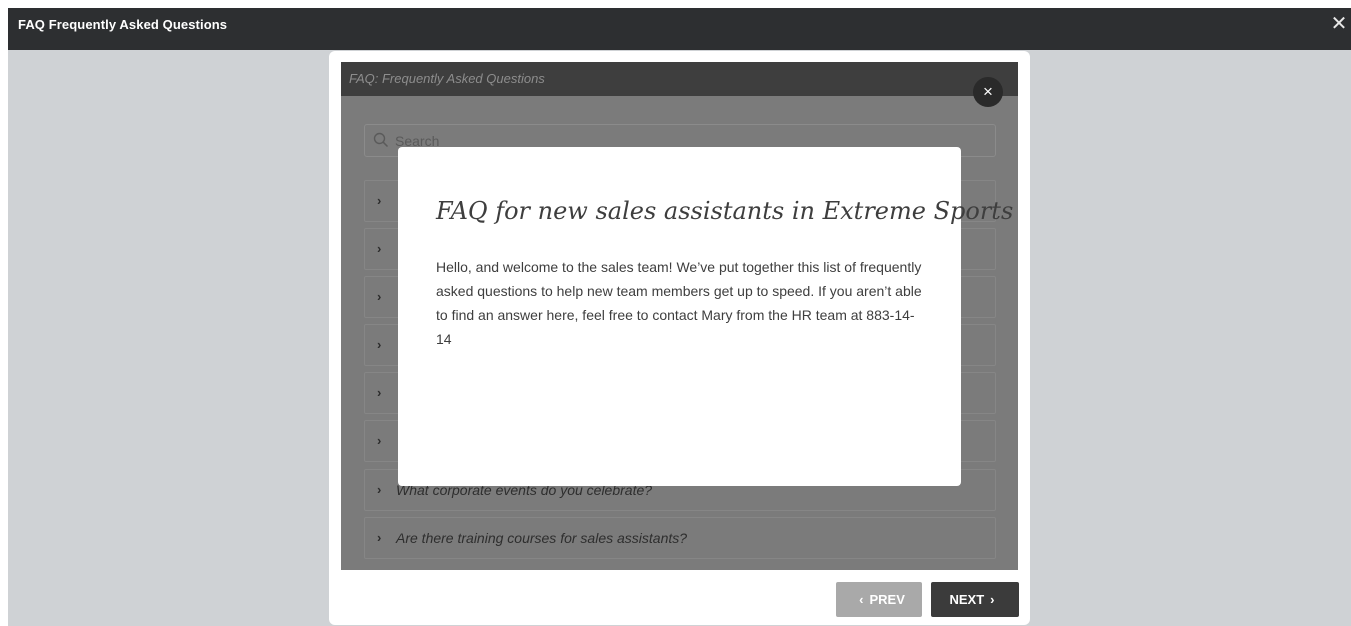 Image resolution: width=1351 pixels, height=626 pixels. Describe the element at coordinates (123, 24) in the screenshot. I see `window-title: FAQ Frequently Asked Questions` at that location.